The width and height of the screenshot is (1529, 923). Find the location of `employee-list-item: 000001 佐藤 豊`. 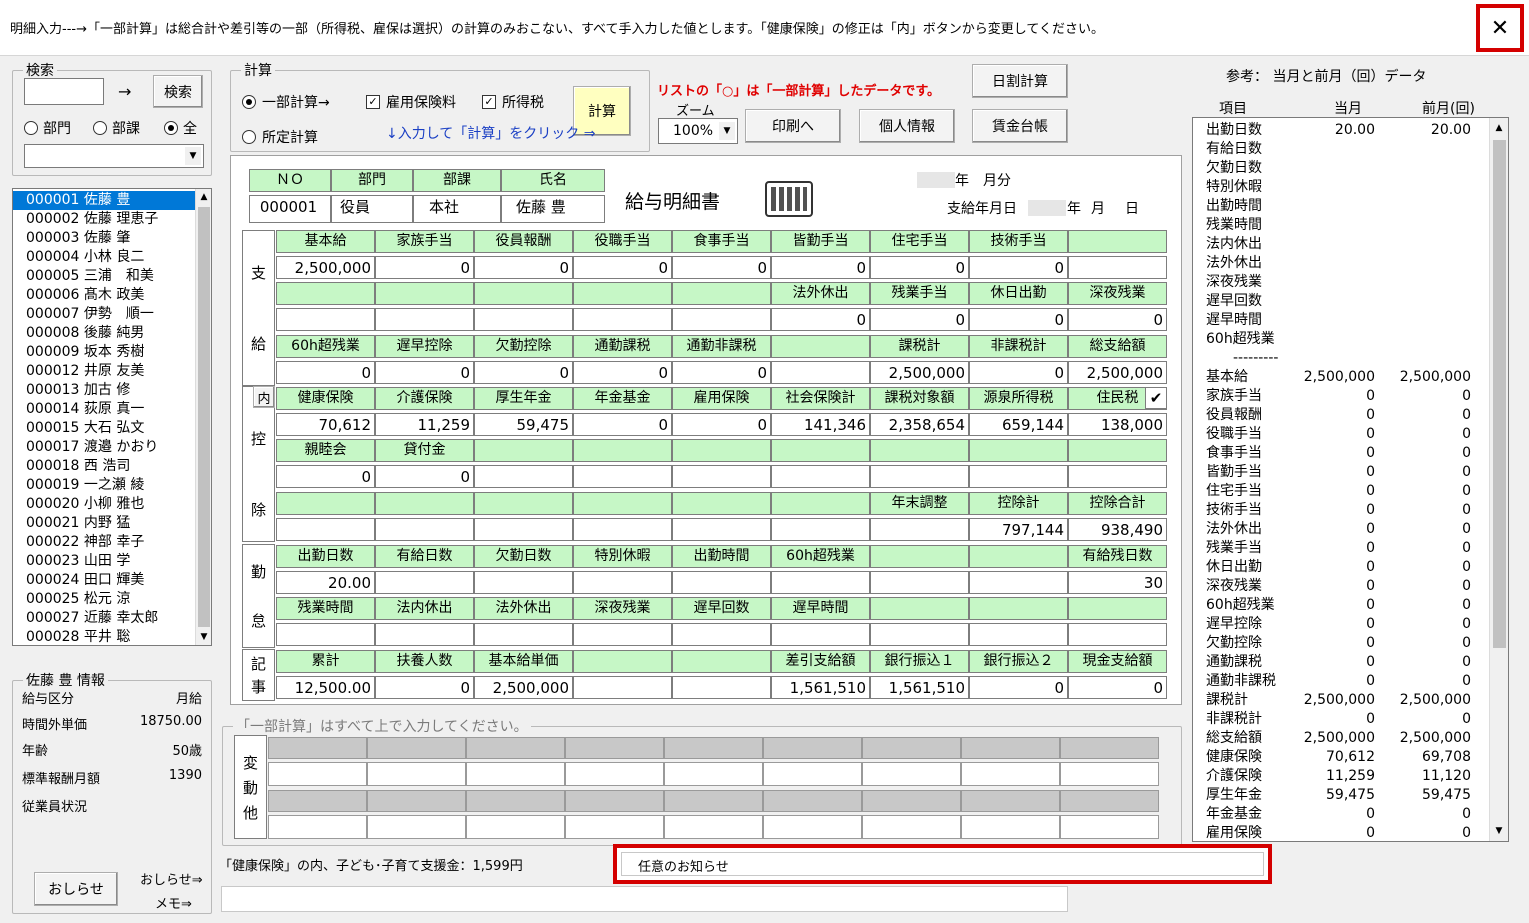

employee-list-item: 000001 佐藤 豊 is located at coordinates (104, 200).